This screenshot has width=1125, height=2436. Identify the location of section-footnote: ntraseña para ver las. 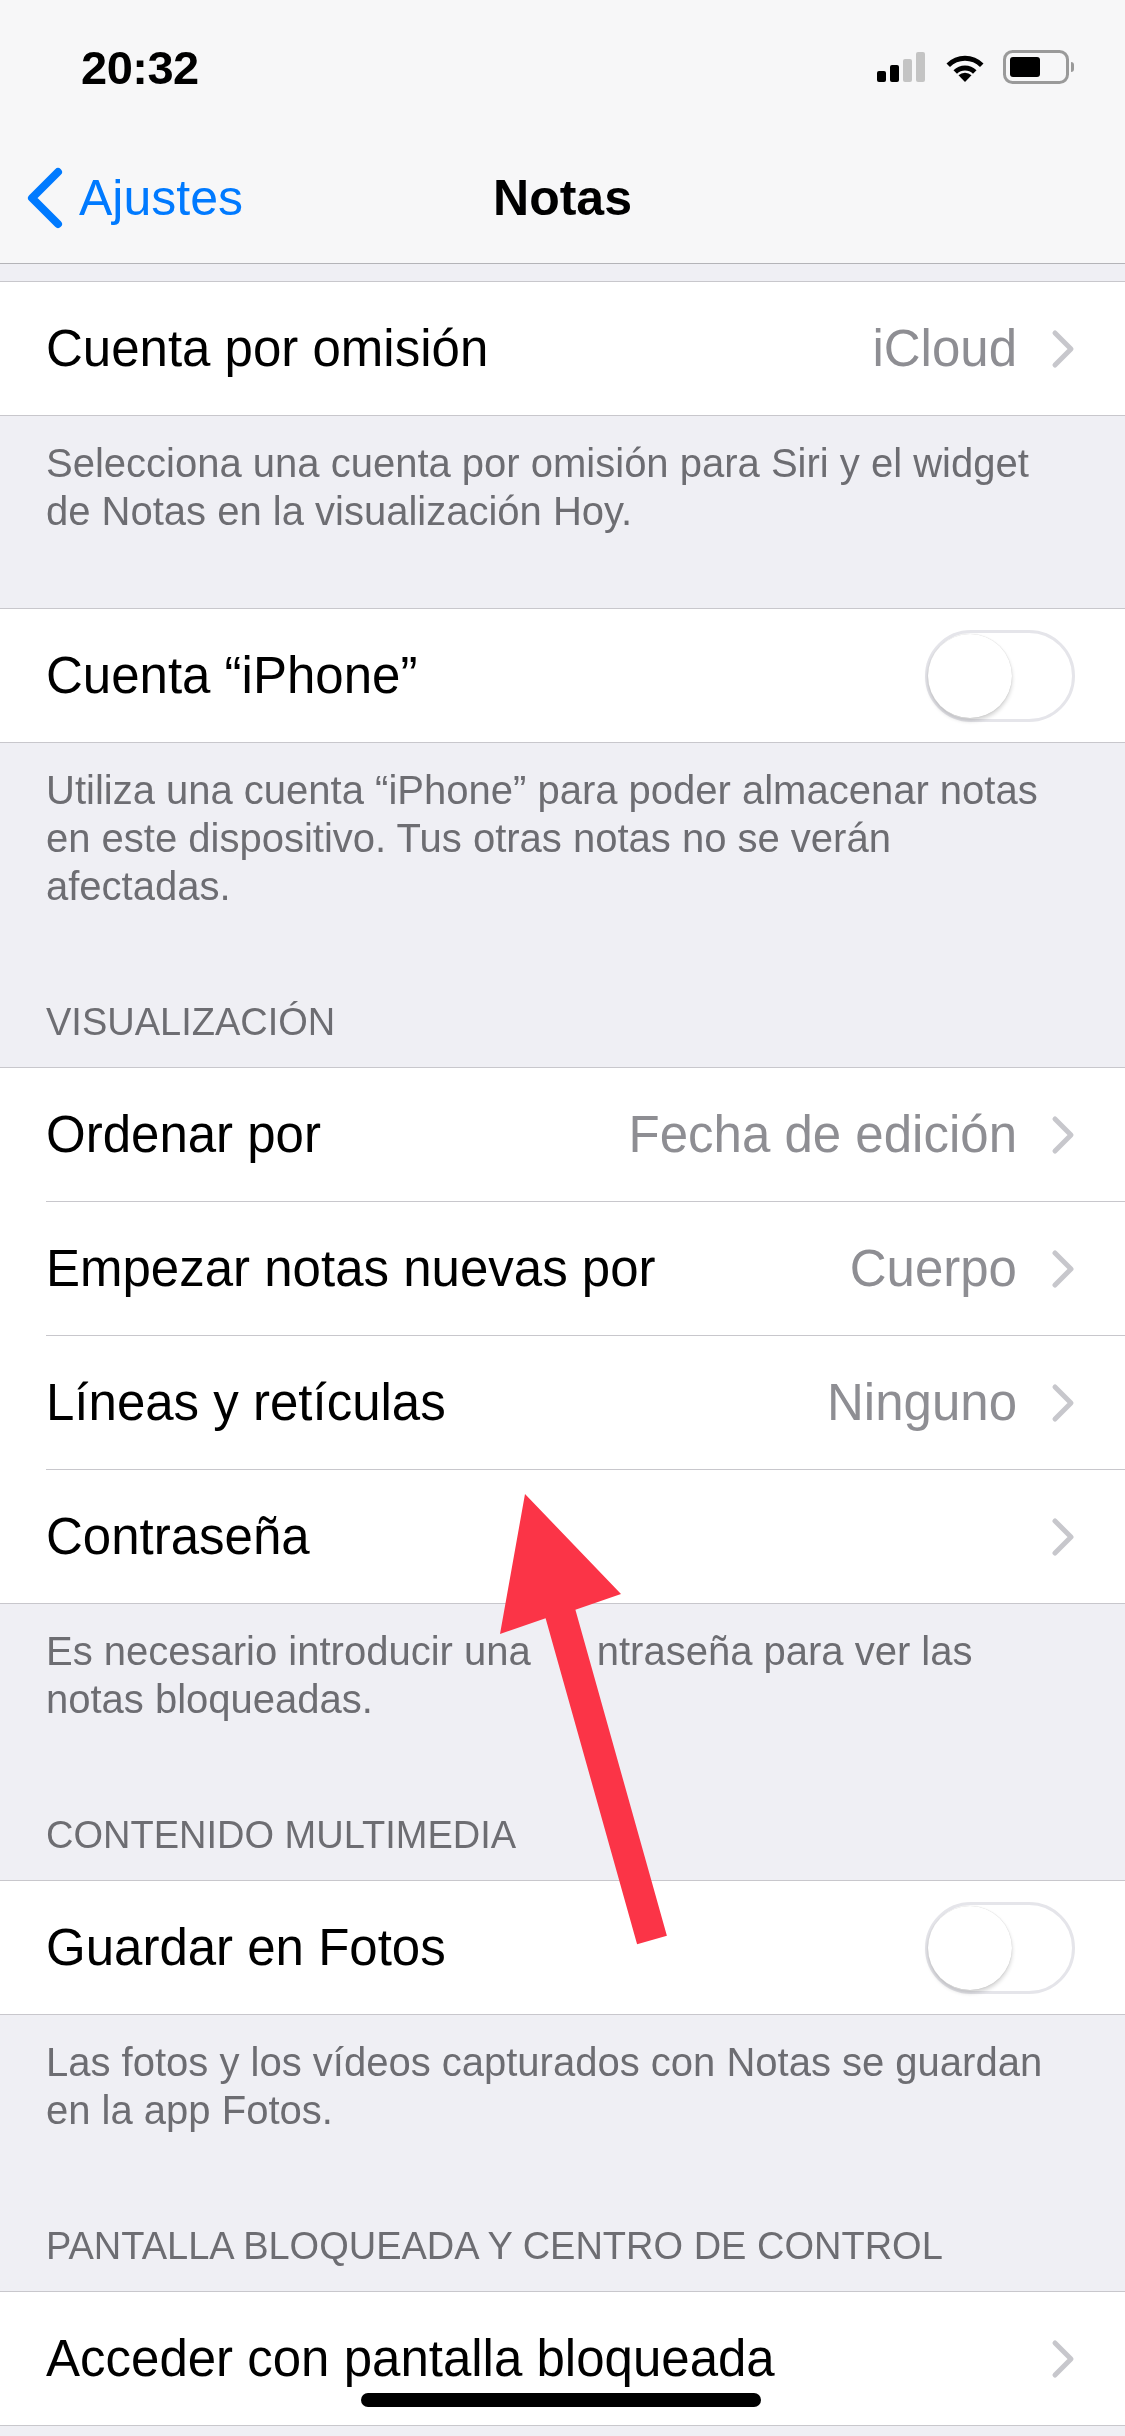
(784, 1651).